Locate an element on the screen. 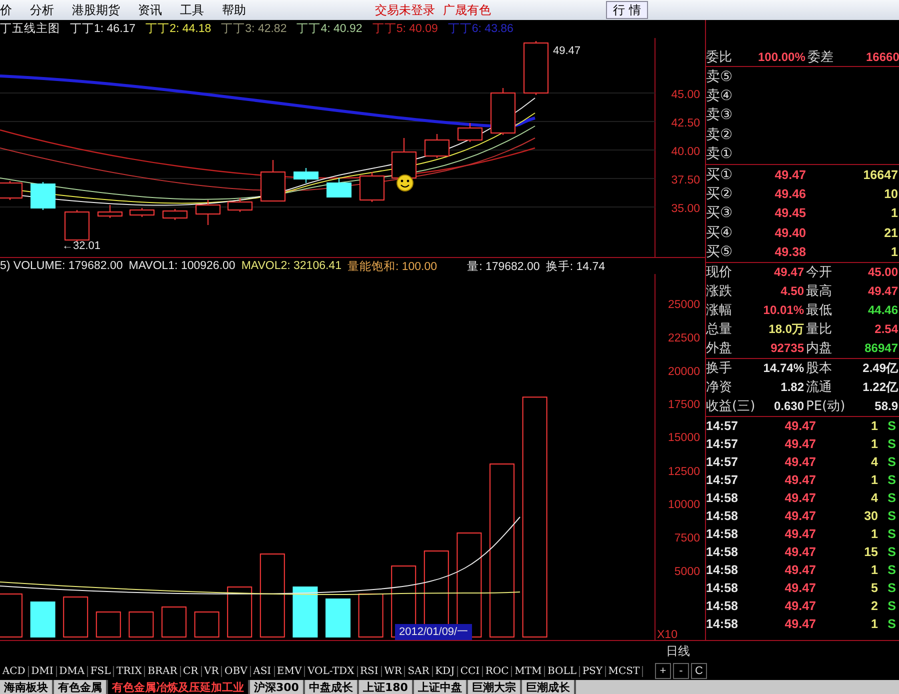  indicator-tab: WR is located at coordinates (394, 671).